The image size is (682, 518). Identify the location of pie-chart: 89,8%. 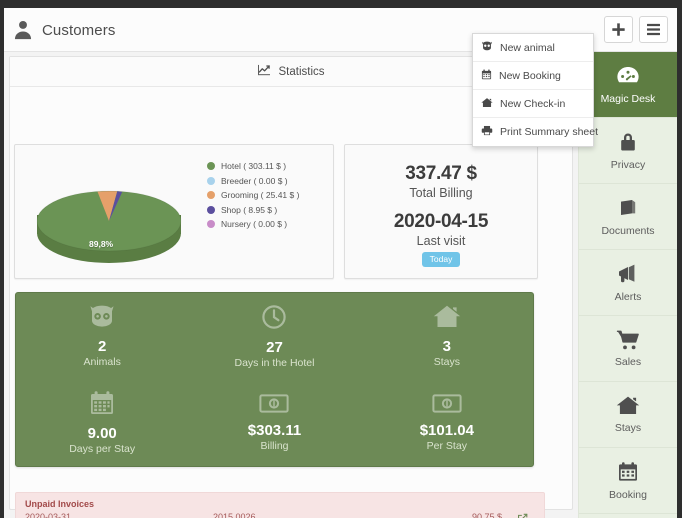
(111, 212).